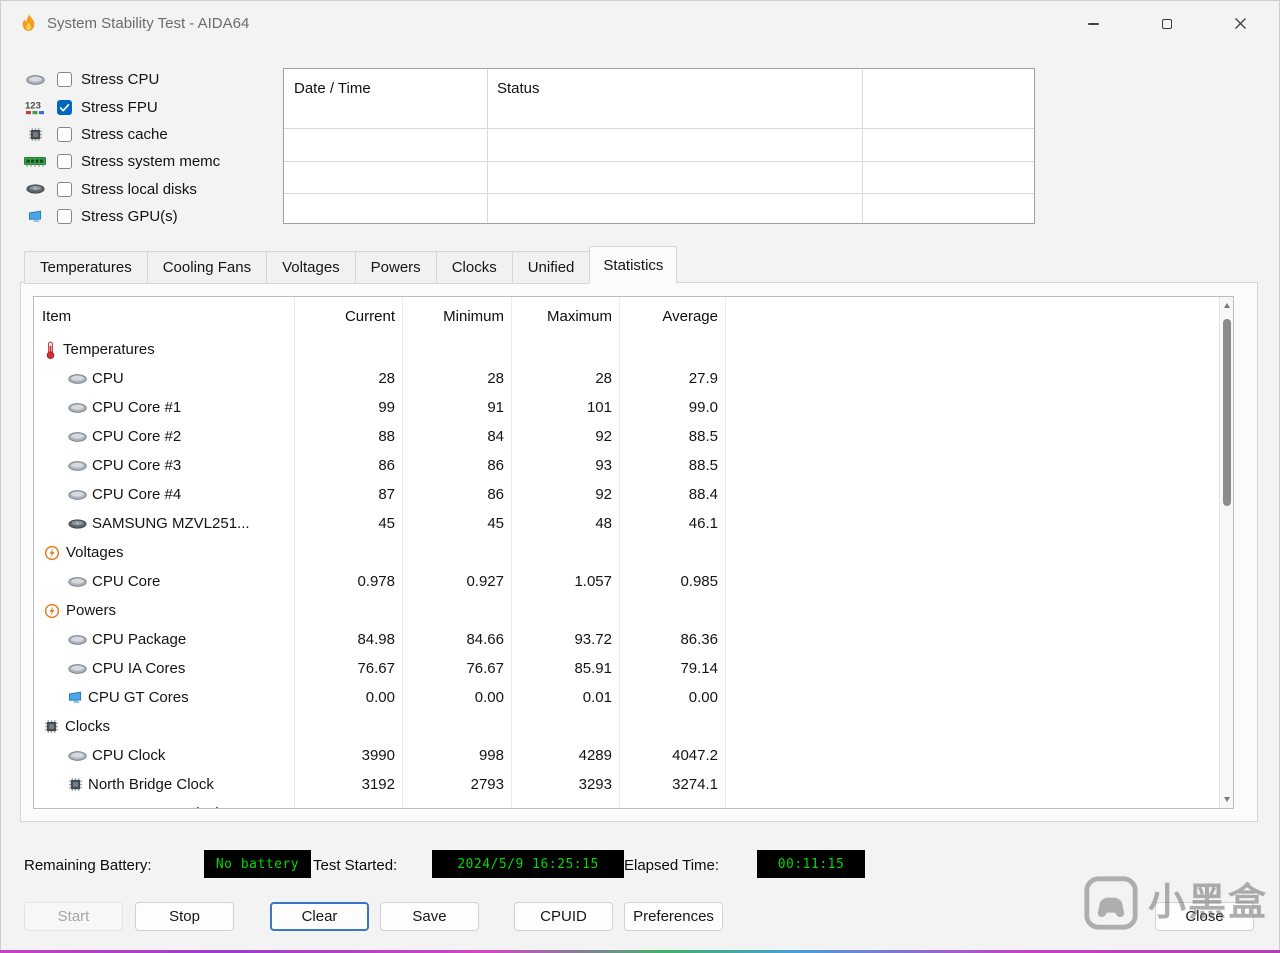 This screenshot has height=953, width=1280. Describe the element at coordinates (184, 916) in the screenshot. I see `stop-button: Stop` at that location.